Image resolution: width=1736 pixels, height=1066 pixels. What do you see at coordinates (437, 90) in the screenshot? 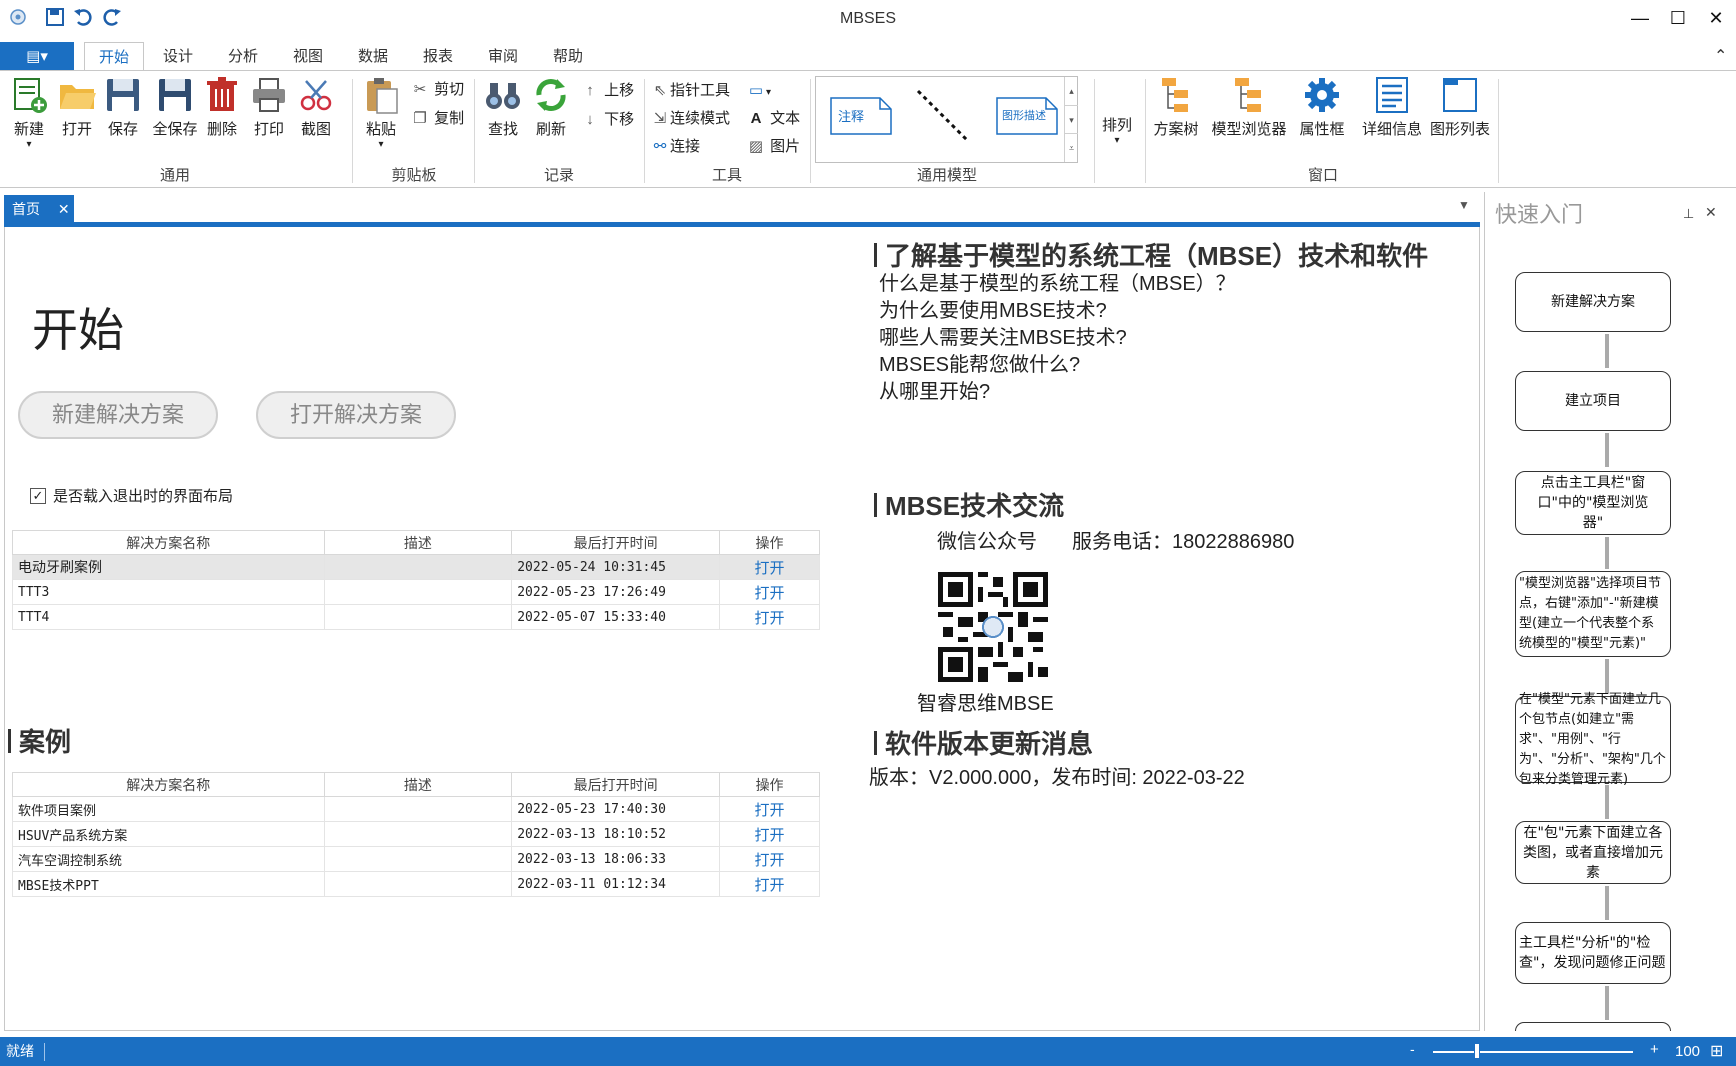
I see `cut-button: ✂ 剪切` at bounding box center [437, 90].